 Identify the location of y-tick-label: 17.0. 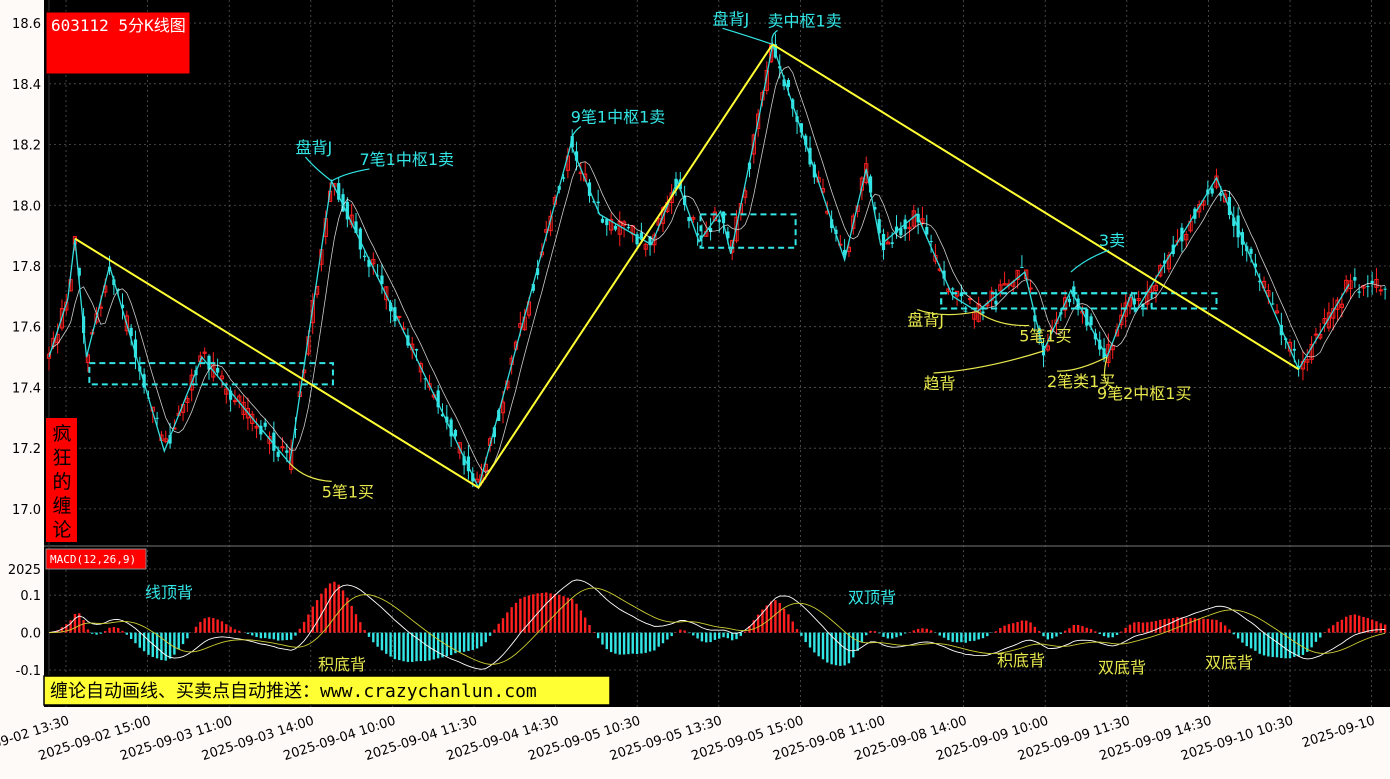
(26, 510).